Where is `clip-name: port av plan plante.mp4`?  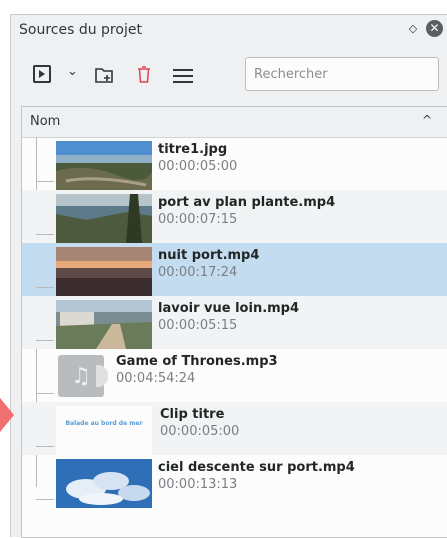 clip-name: port av plan plante.mp4 is located at coordinates (247, 202).